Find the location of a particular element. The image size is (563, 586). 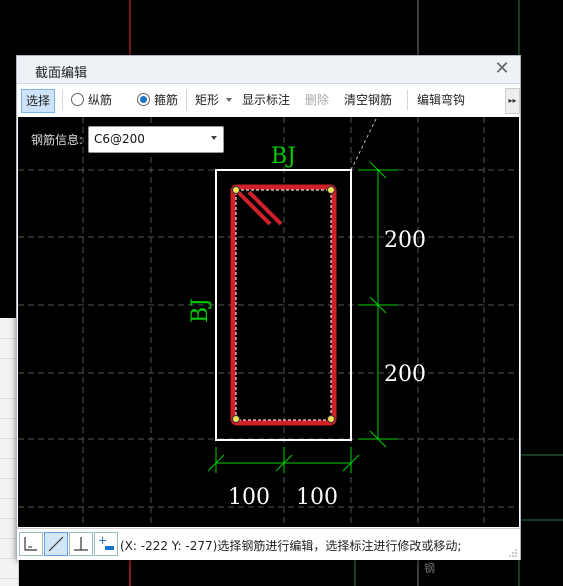

clear-rebar-button: 清空钢筋 is located at coordinates (368, 100).